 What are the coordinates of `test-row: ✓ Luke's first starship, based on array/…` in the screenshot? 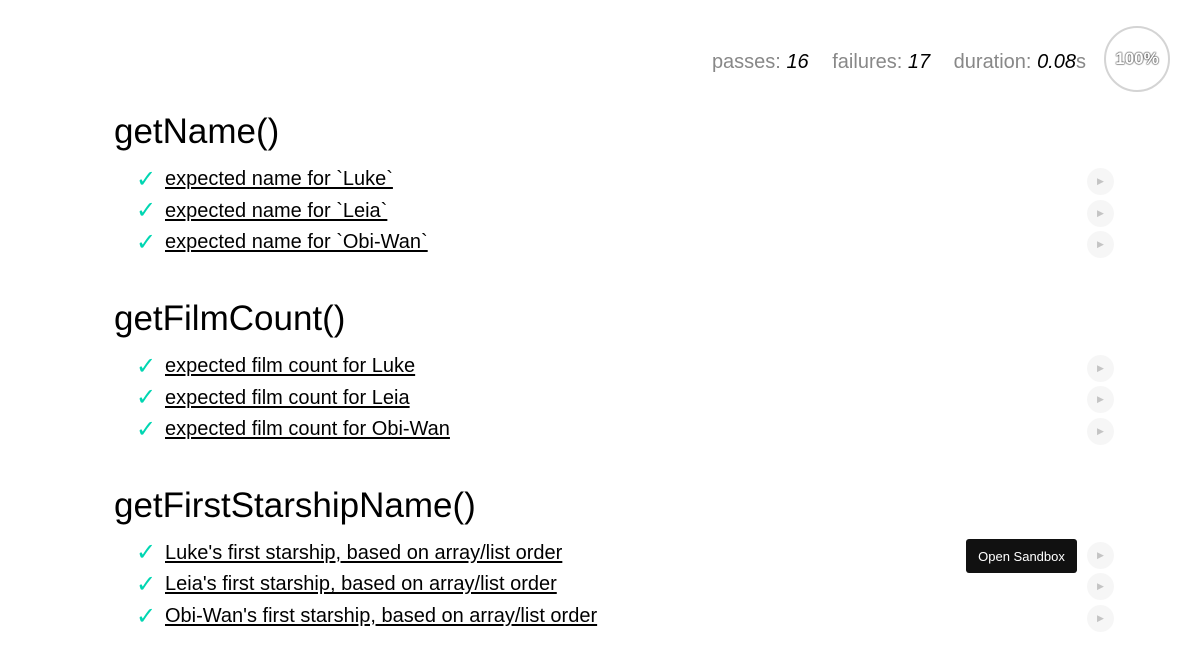 It's located at (614, 554).